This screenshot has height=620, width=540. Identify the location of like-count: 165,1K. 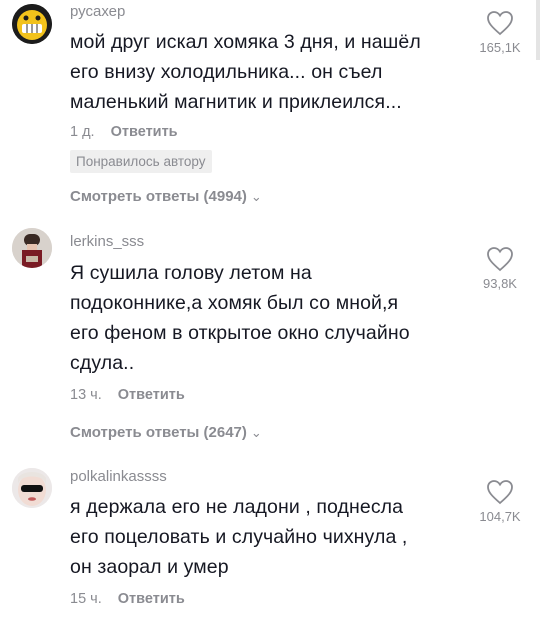
(500, 47).